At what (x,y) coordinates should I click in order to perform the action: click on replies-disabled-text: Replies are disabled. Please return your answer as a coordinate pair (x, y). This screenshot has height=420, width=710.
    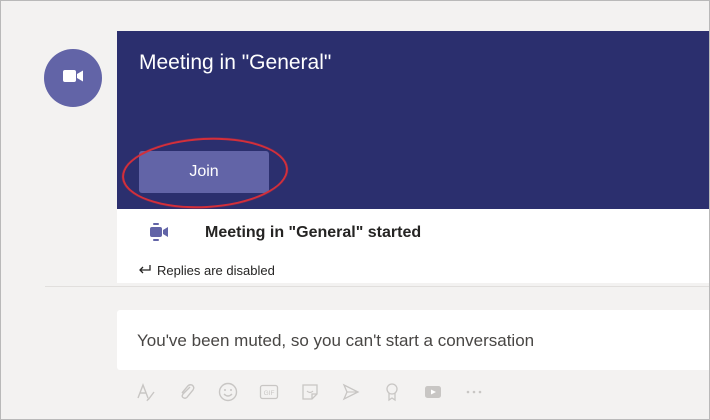
    Looking at the image, I should click on (216, 270).